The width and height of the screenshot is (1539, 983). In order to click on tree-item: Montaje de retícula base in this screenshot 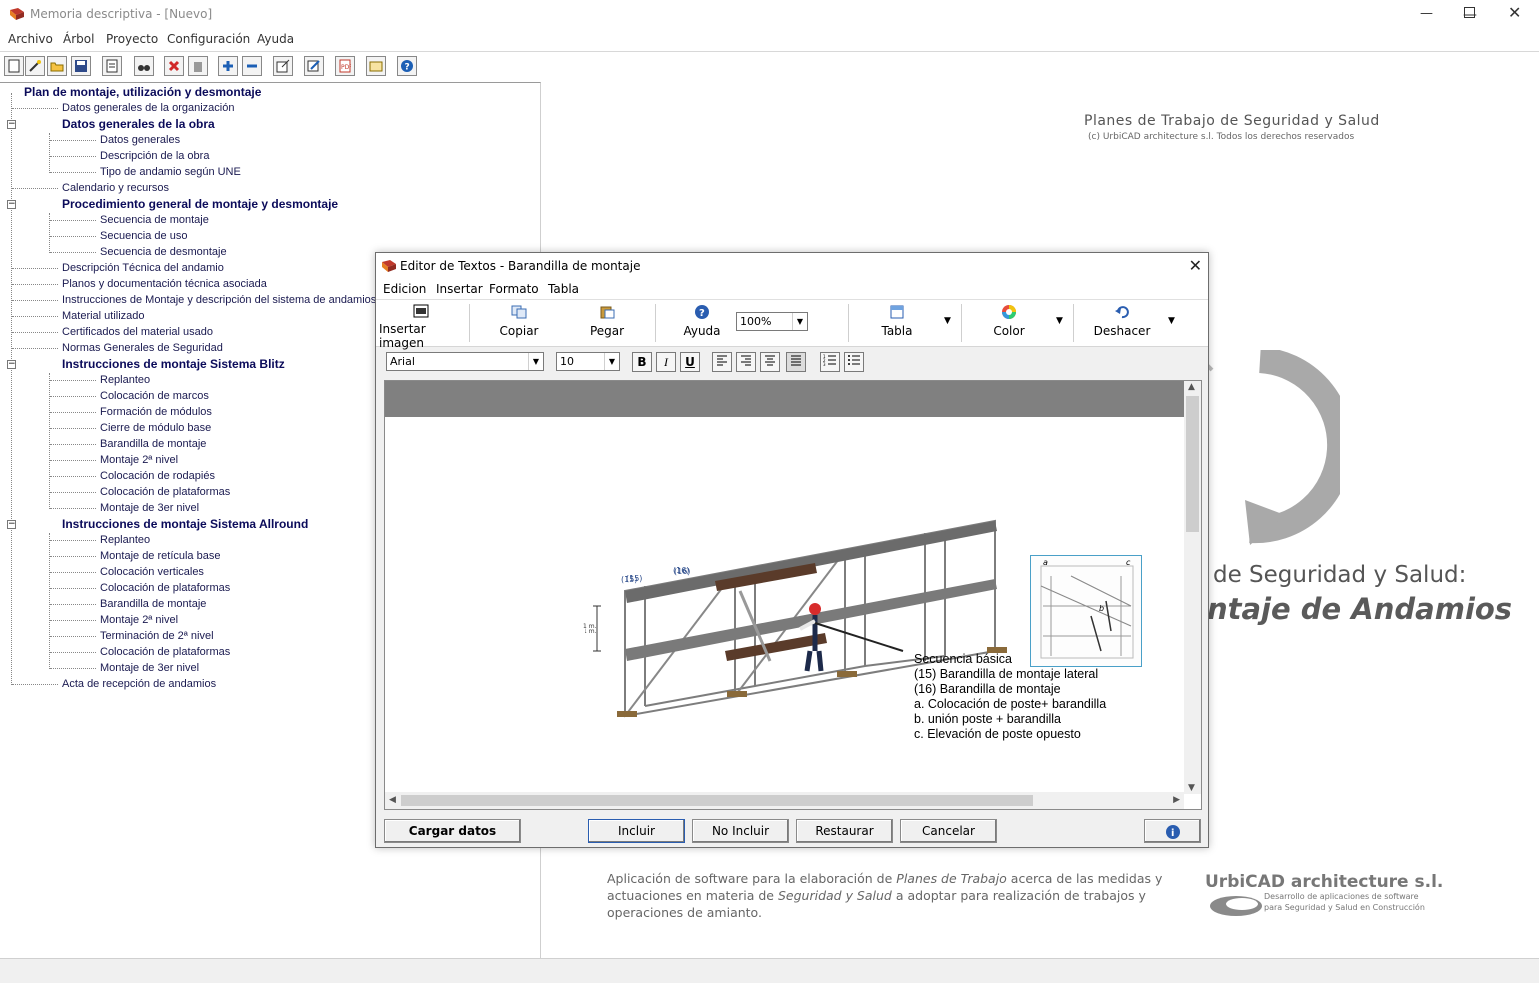, I will do `click(160, 556)`.